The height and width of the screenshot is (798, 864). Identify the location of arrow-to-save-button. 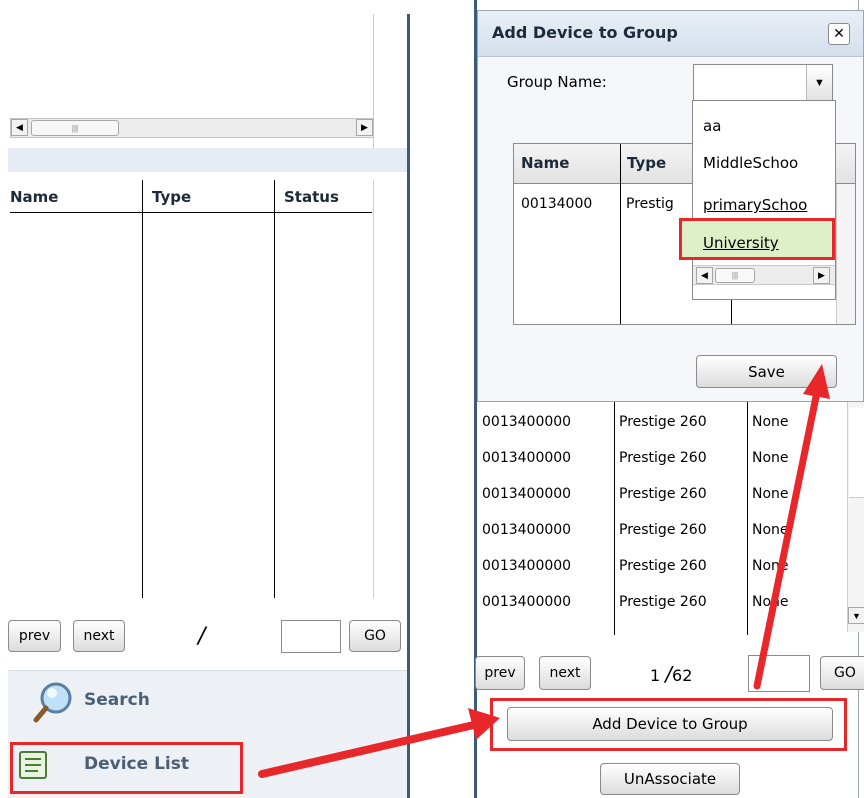
(787, 539).